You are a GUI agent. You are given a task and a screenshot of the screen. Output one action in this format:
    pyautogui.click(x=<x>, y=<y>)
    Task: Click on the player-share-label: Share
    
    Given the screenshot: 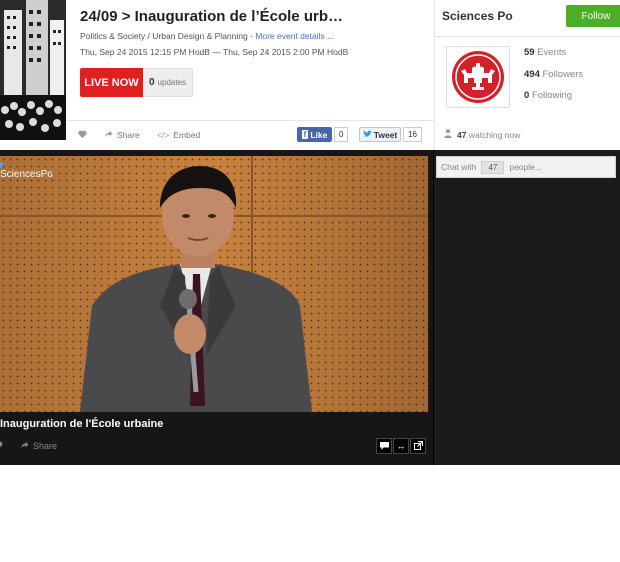 What is the action you would take?
    pyautogui.click(x=45, y=446)
    